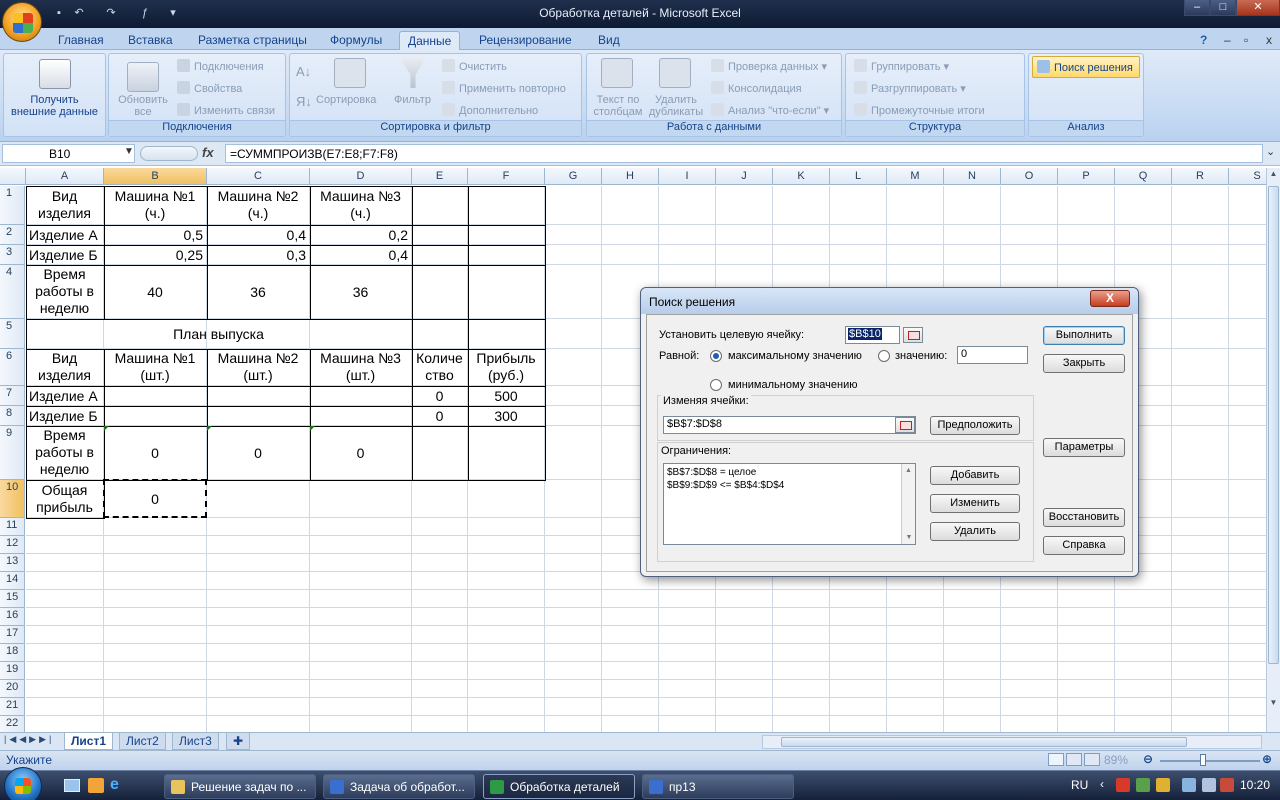  Describe the element at coordinates (65, 176) in the screenshot. I see `column-header-a: A` at that location.